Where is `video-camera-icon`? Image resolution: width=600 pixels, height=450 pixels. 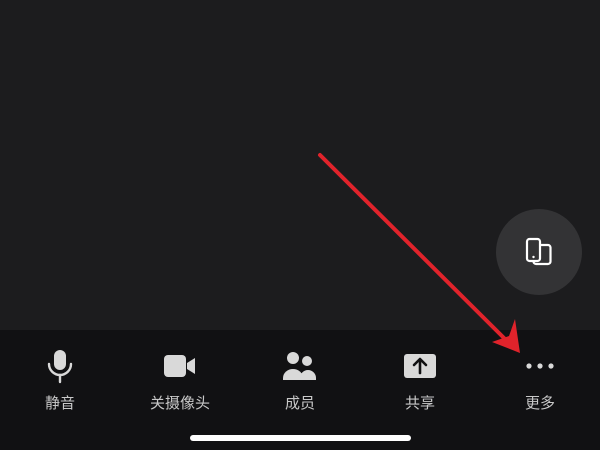
video-camera-icon is located at coordinates (179, 366).